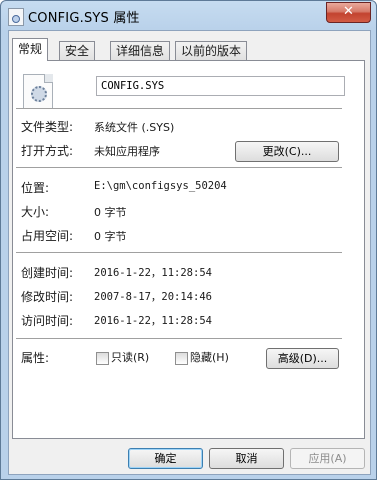  I want to click on disk-size-value: 0 字节, so click(110, 236).